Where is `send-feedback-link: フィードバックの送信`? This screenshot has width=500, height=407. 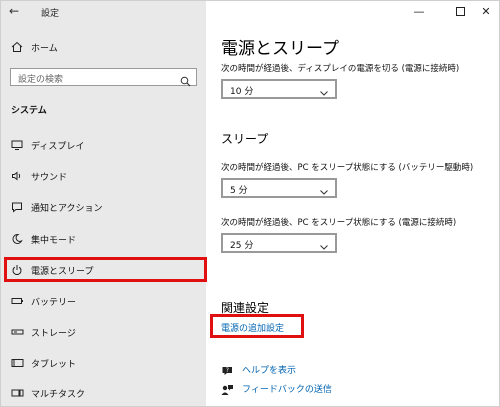 send-feedback-link: フィードバックの送信 is located at coordinates (287, 388).